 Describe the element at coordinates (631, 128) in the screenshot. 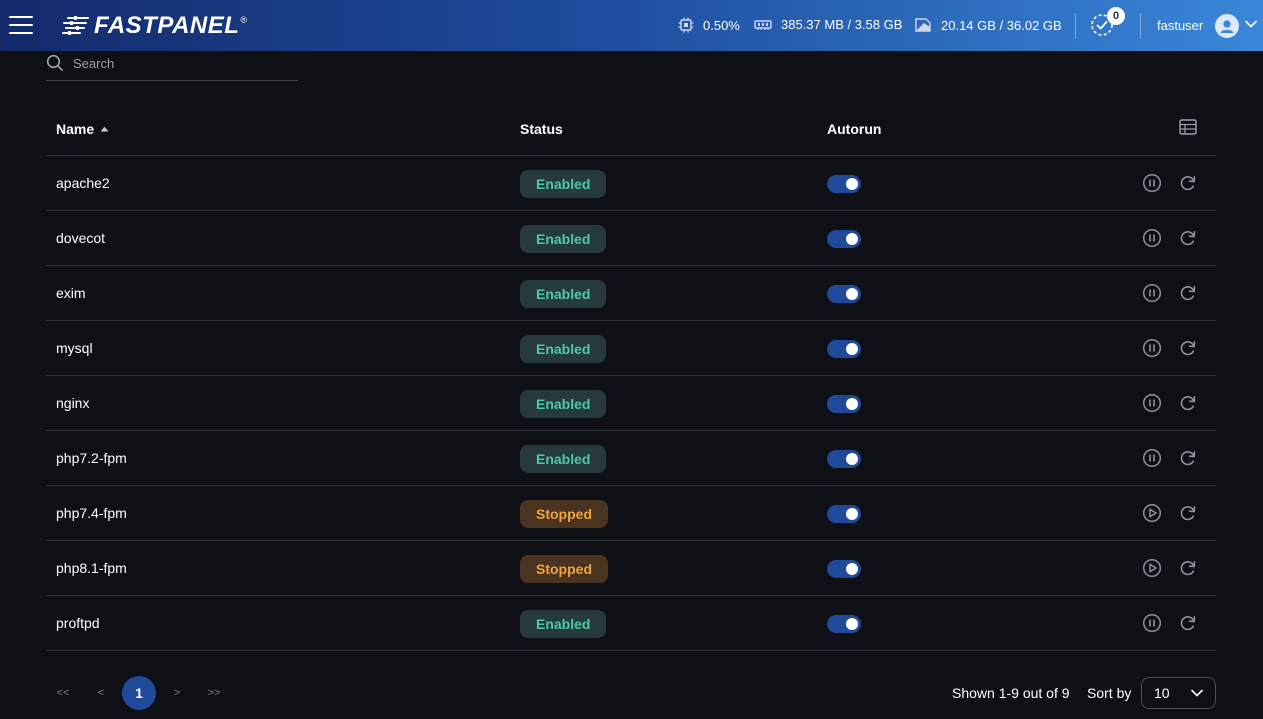

I see `table-header: Name Status Autorun` at that location.